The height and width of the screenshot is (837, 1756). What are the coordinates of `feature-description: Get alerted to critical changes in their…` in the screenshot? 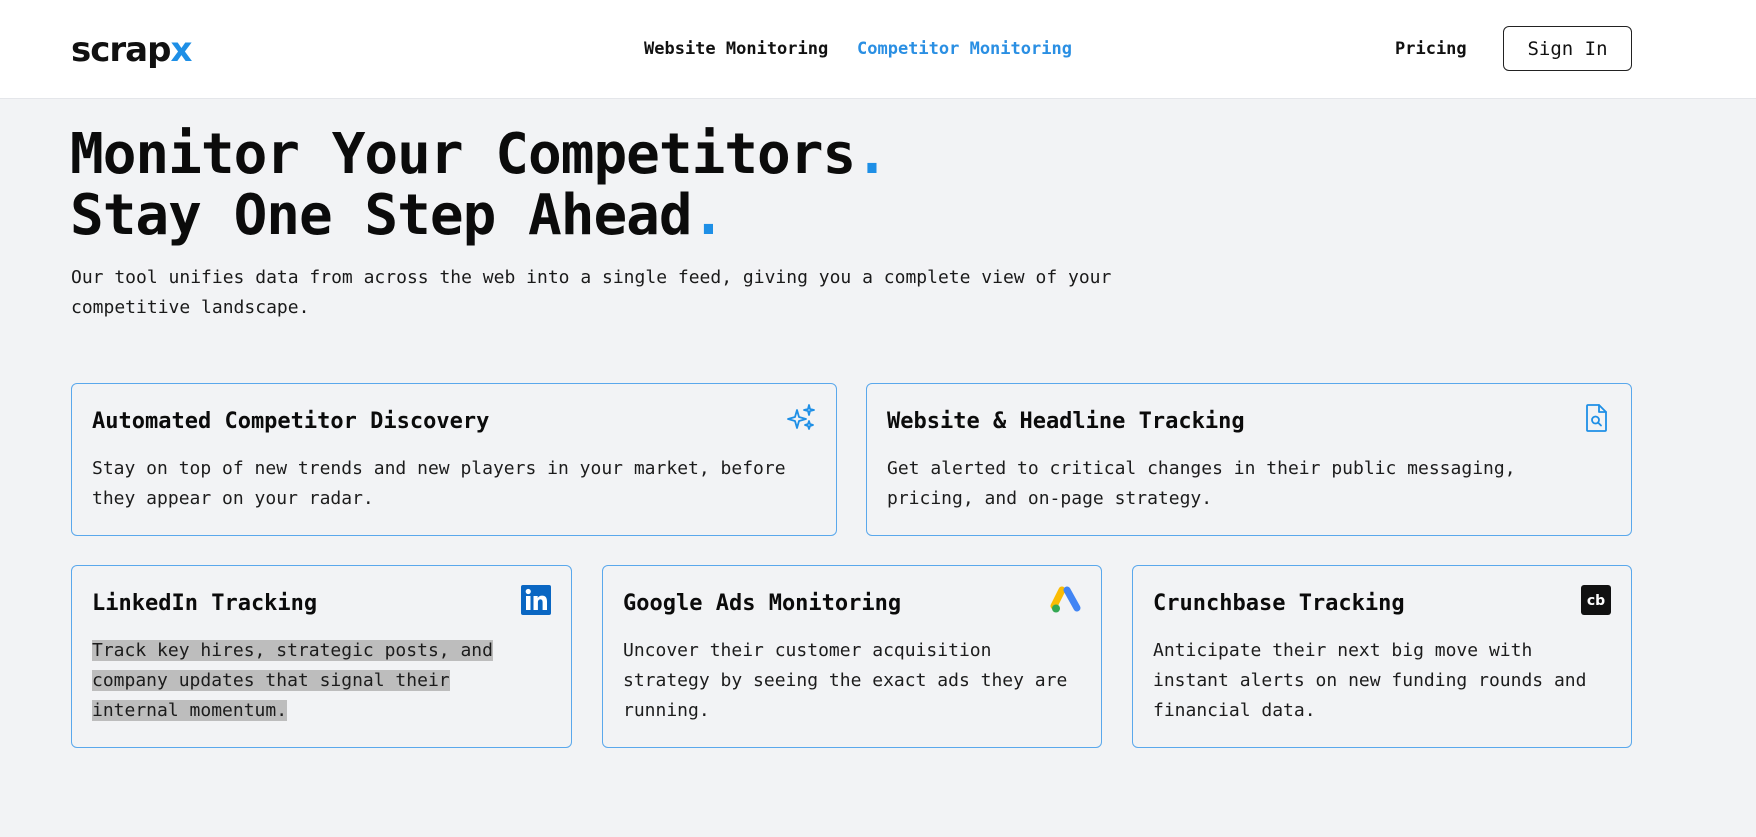 It's located at (1201, 483).